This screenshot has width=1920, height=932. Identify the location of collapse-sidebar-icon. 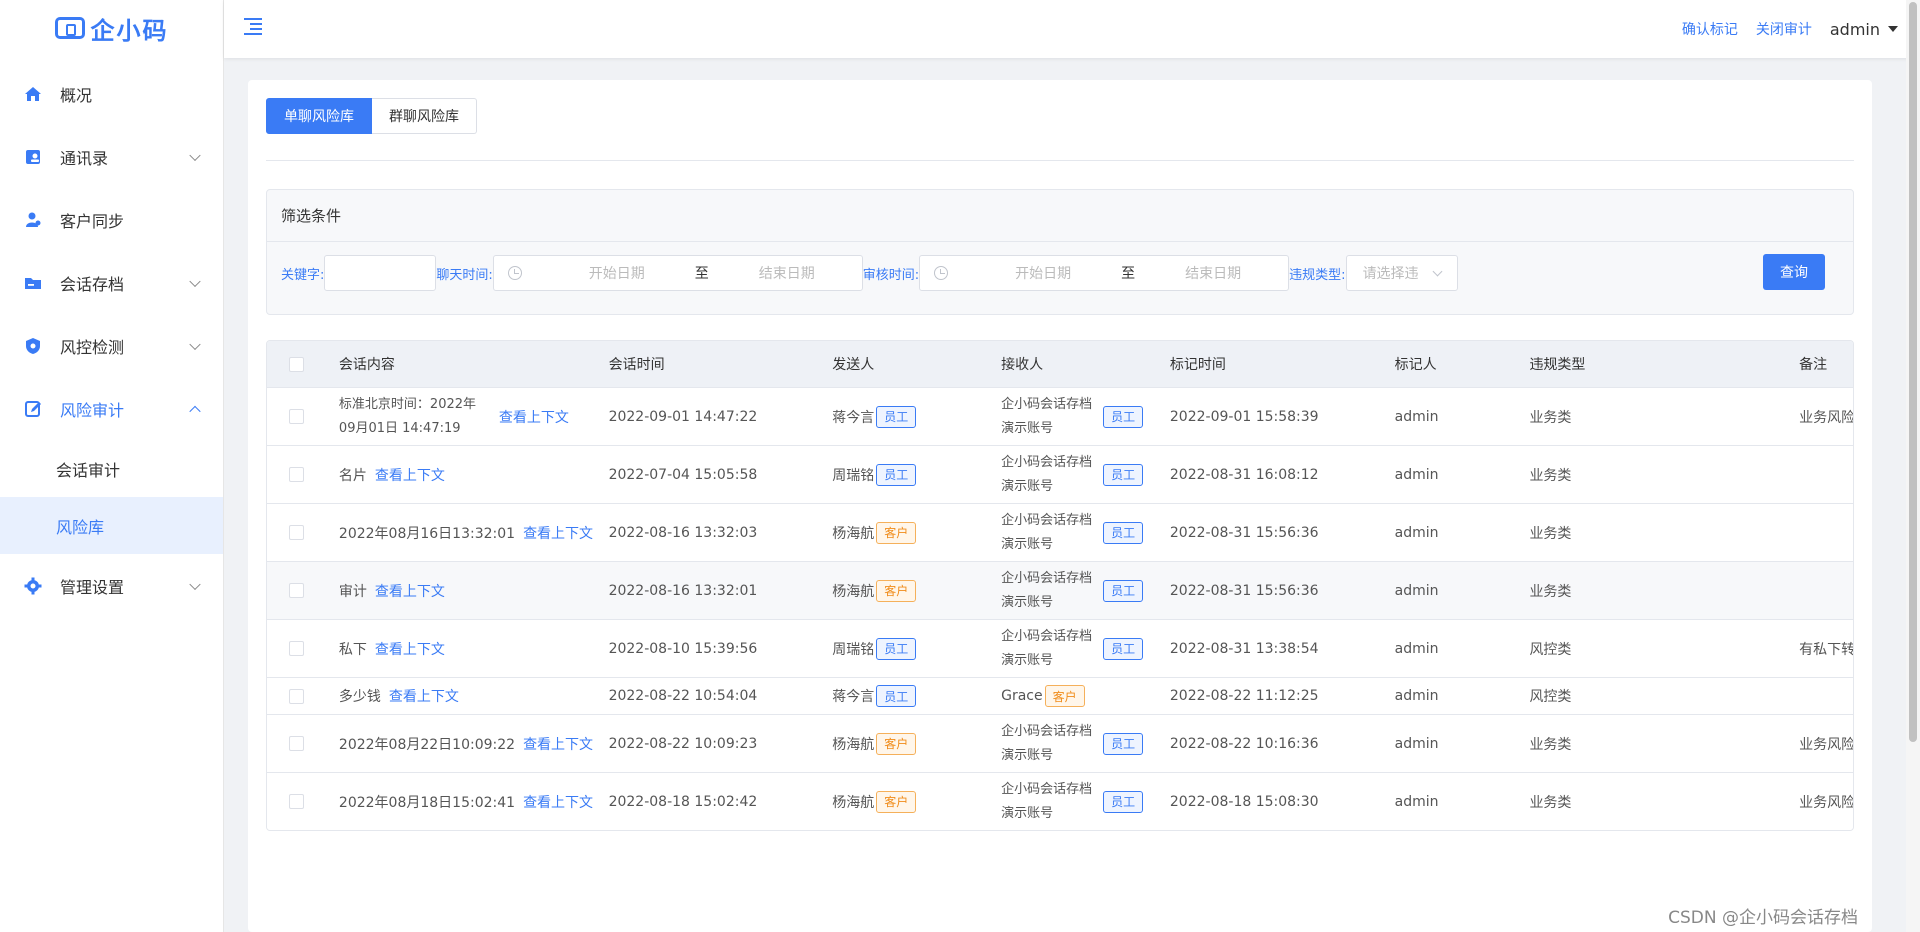
(254, 27).